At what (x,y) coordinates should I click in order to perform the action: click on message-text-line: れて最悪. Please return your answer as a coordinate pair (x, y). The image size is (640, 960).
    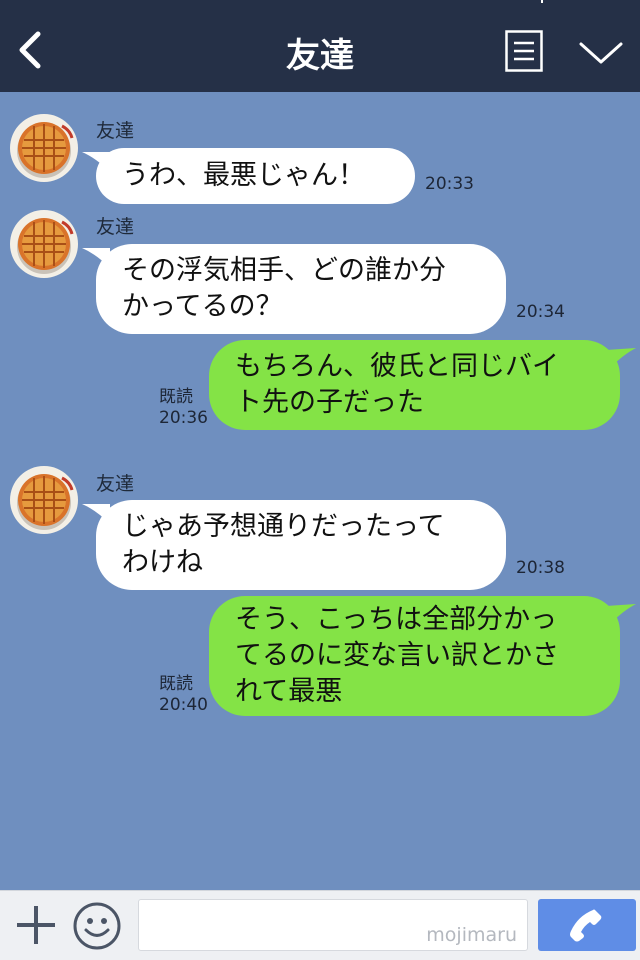
    Looking at the image, I should click on (289, 691).